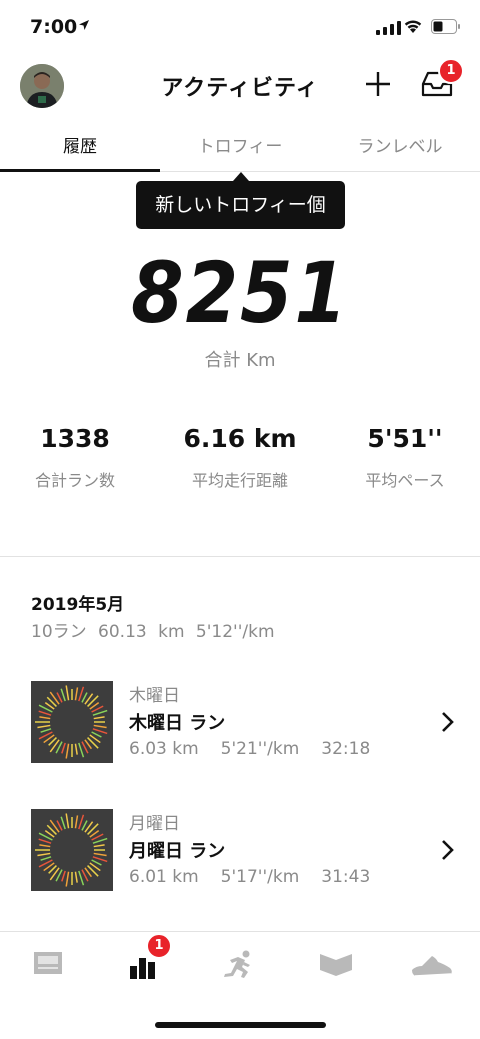  Describe the element at coordinates (432, 965) in the screenshot. I see `shoe-icon` at that location.